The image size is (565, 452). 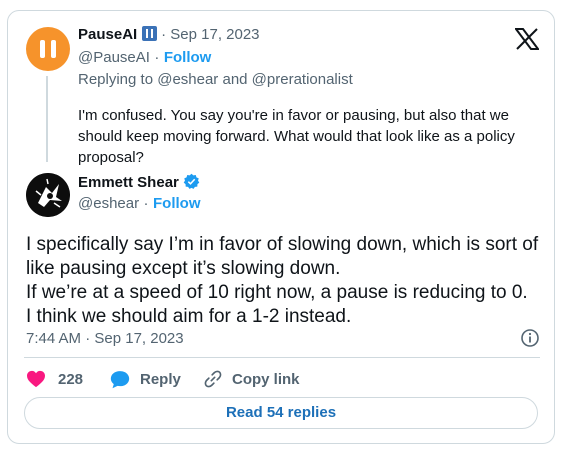 What do you see at coordinates (128, 182) in the screenshot?
I see `main-author-name: Emmett Shear` at bounding box center [128, 182].